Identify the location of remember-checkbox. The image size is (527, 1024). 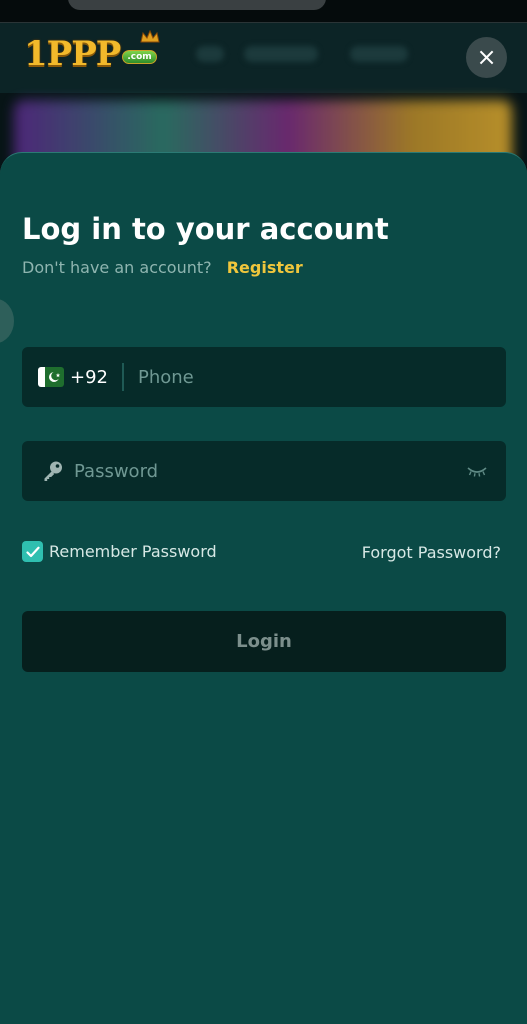
(32, 551).